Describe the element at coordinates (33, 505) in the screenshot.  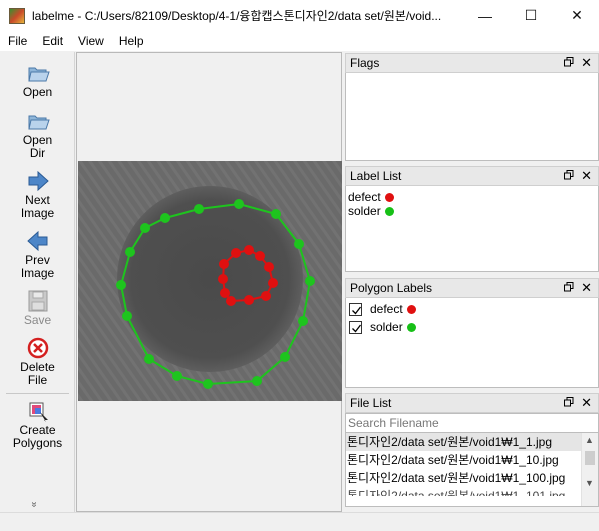
I see `toolbar-overflow-icon: »` at that location.